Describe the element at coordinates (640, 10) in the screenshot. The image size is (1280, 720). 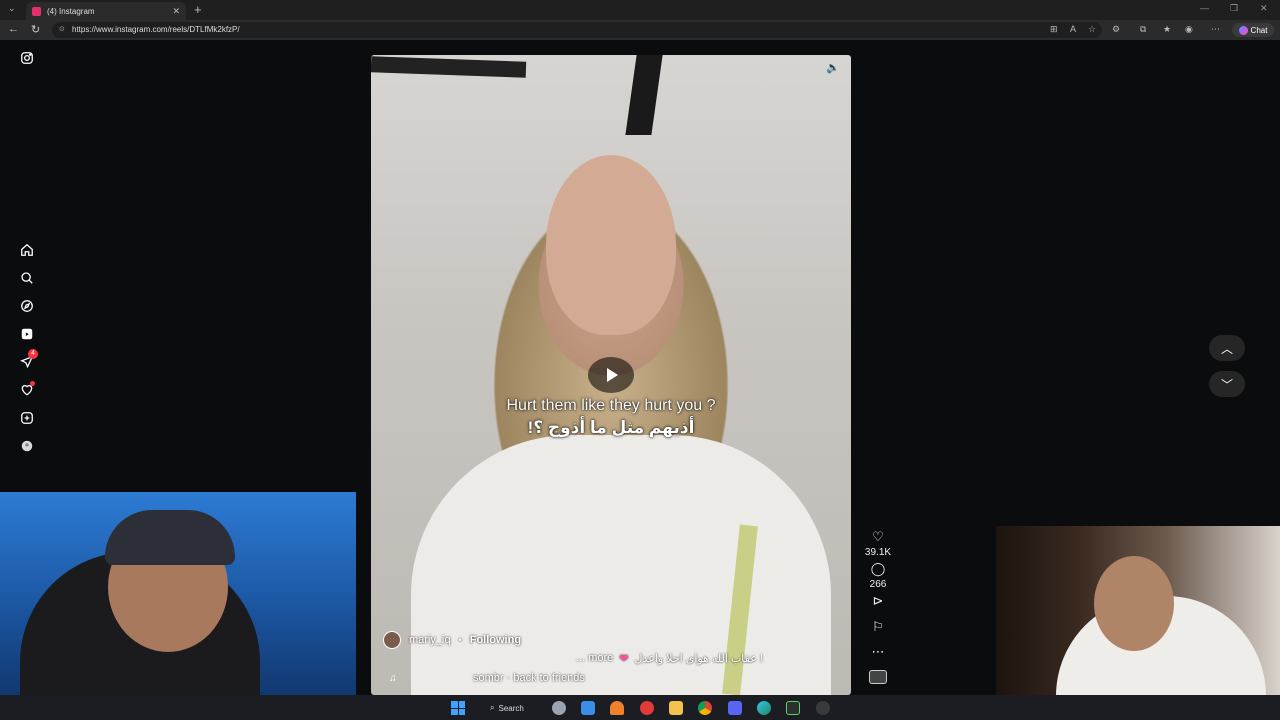
I see `browser-tab-bar: ⌄ (4) Instagram ✕ + — ❐ ✕` at that location.